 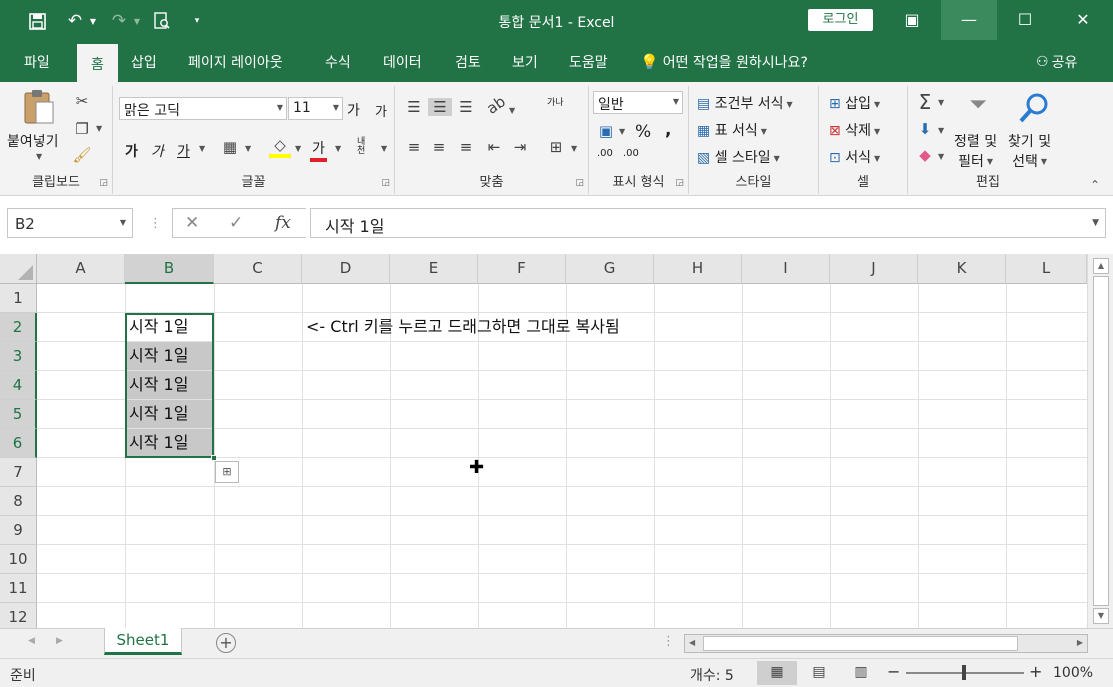 What do you see at coordinates (18, 559) in the screenshot?
I see `row-header-10: 10` at bounding box center [18, 559].